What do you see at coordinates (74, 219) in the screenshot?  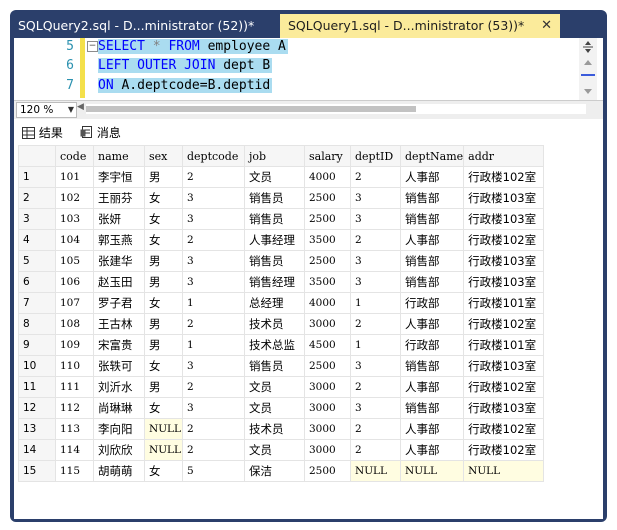 I see `table-cell: 103` at bounding box center [74, 219].